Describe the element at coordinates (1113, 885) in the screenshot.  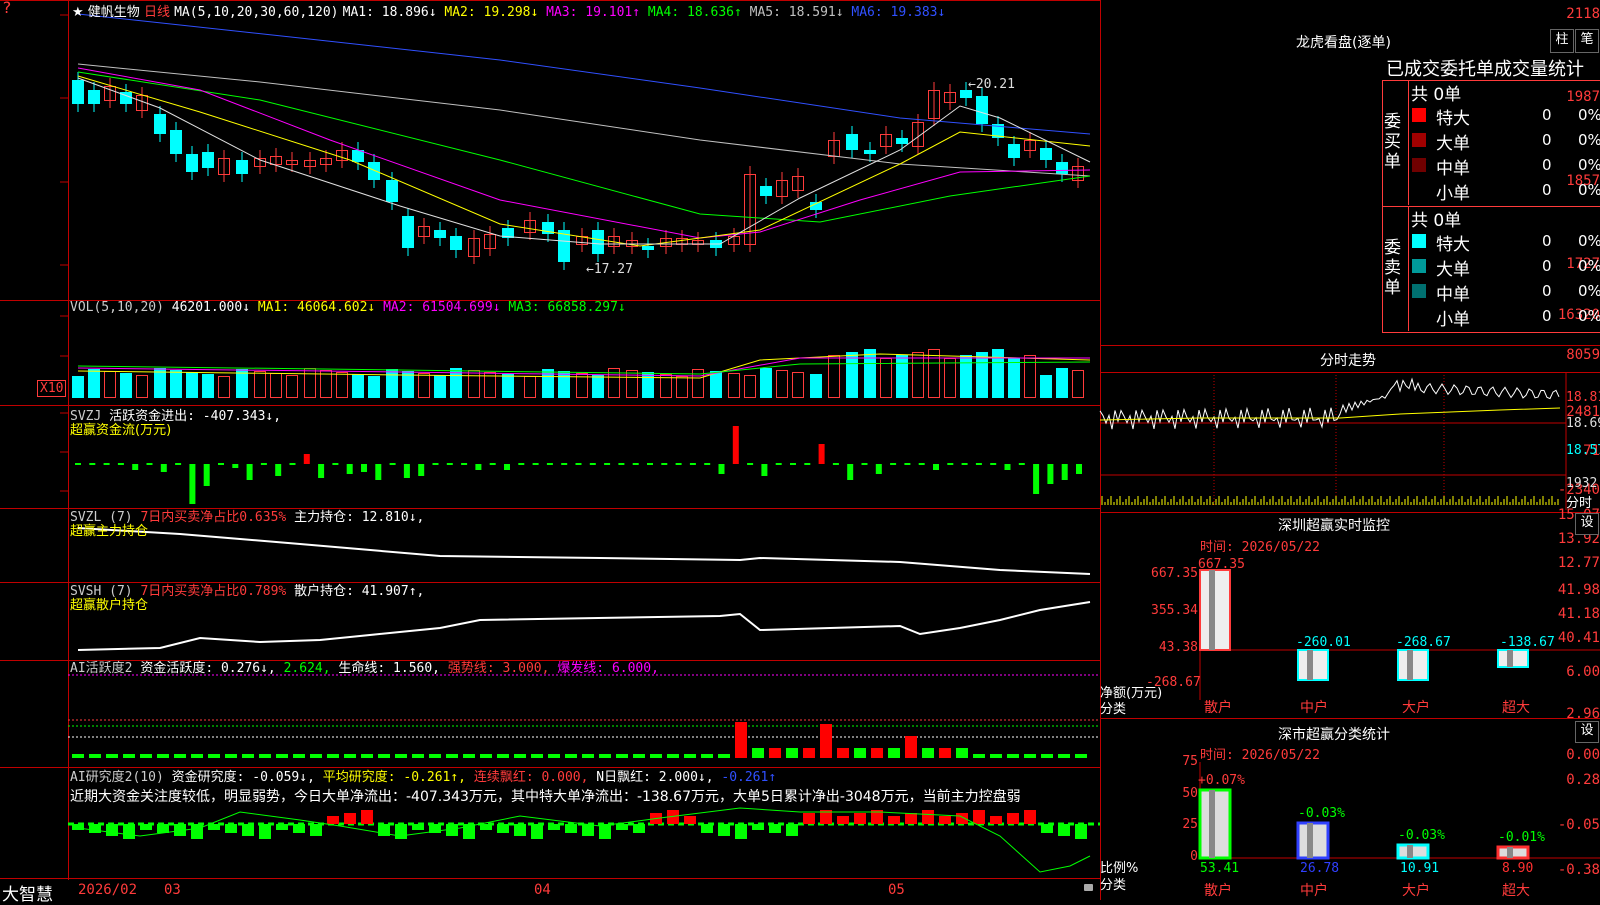
I see `classify-xlabel: 分类` at that location.